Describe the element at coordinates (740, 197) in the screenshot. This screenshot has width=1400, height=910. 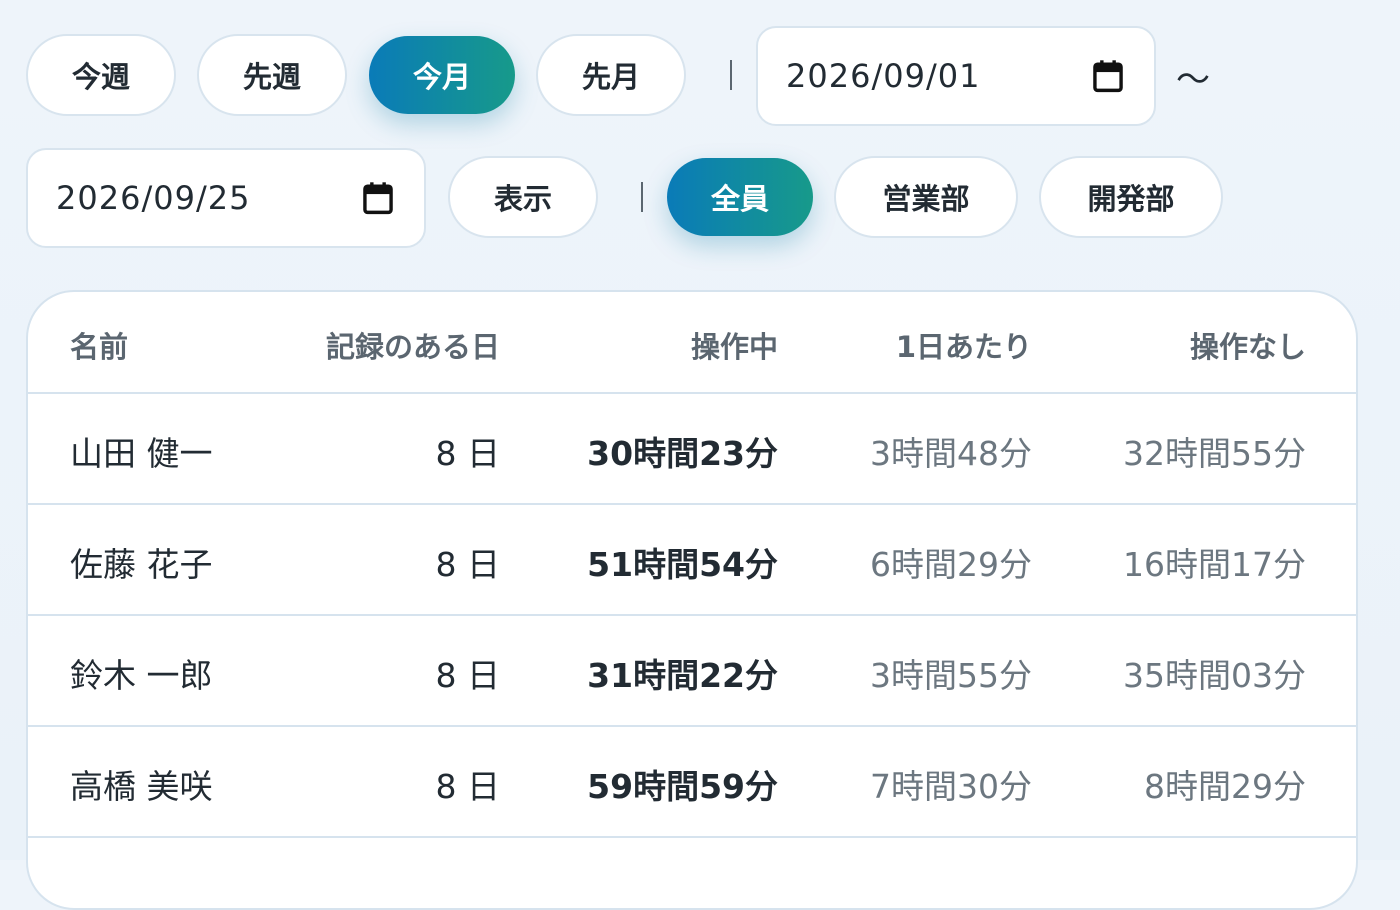
I see `group-all-button: 全員` at that location.